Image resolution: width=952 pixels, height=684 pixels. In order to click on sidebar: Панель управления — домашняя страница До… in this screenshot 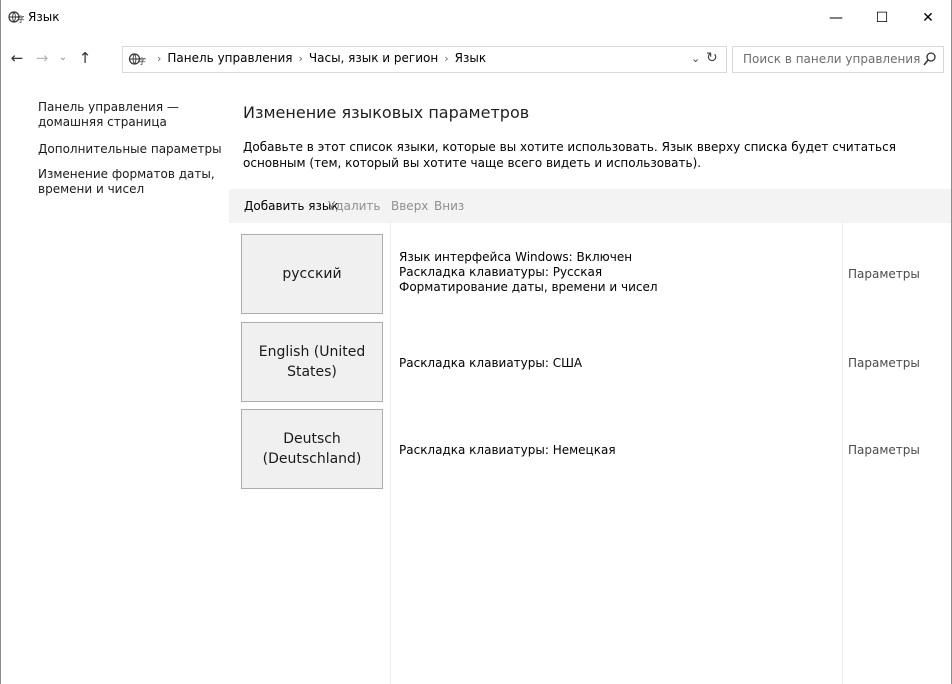, I will do `click(133, 154)`.